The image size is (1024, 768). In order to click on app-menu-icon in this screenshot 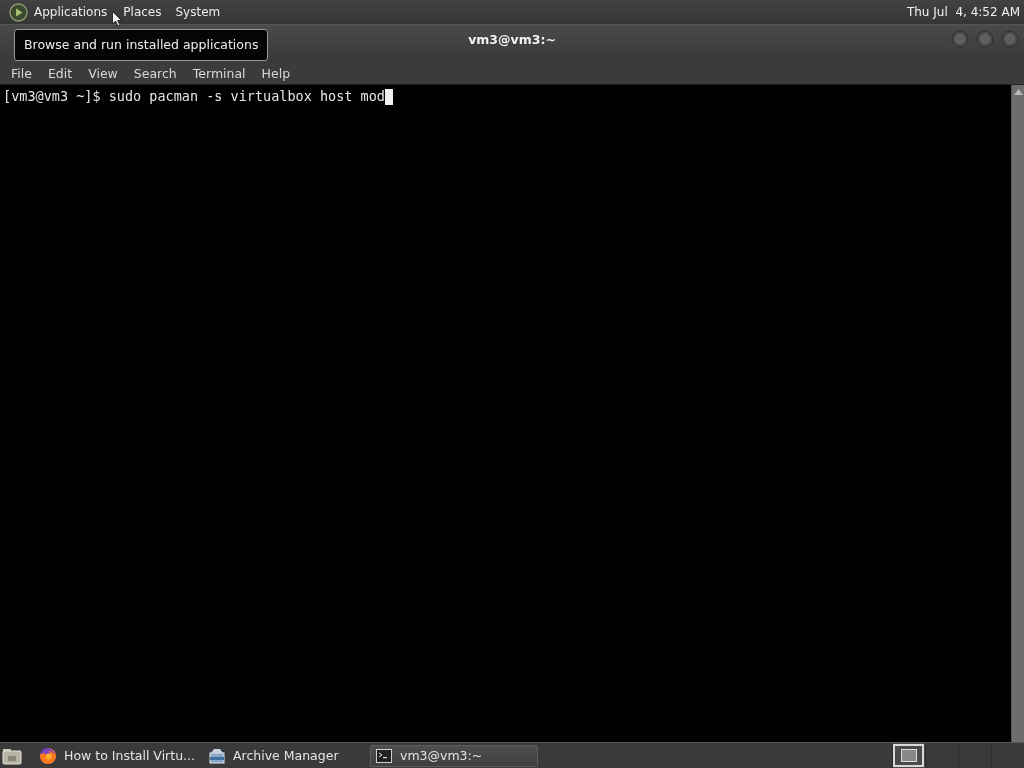, I will do `click(18, 12)`.